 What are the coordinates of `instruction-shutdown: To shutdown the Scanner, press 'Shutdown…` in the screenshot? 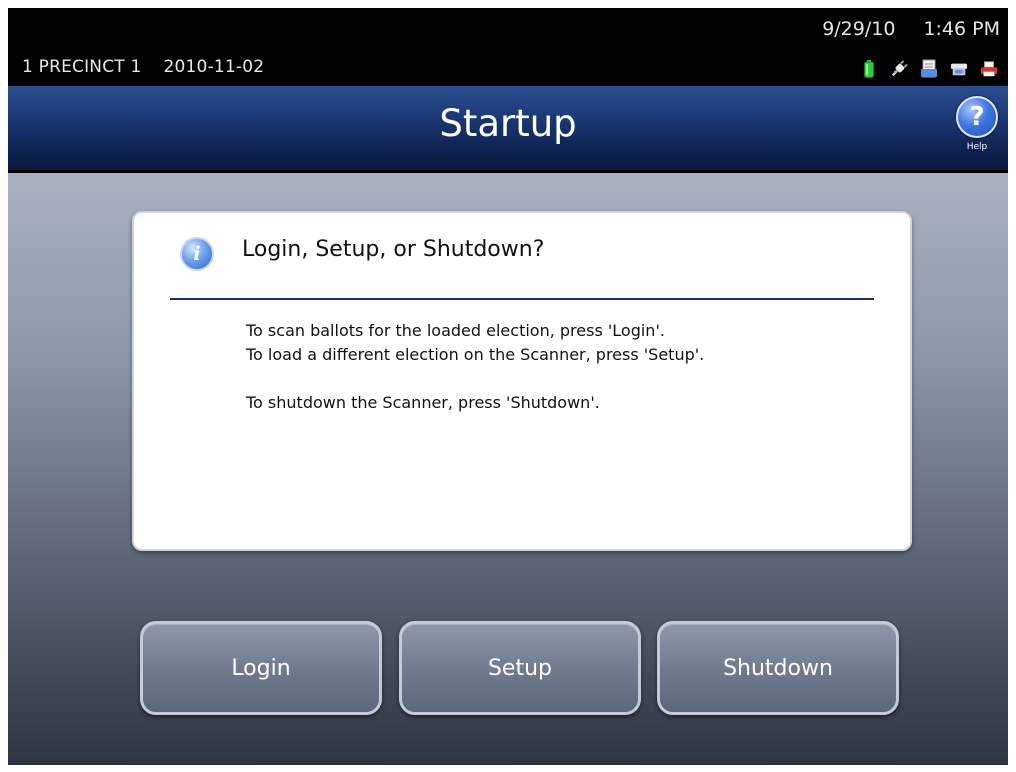 It's located at (423, 402).